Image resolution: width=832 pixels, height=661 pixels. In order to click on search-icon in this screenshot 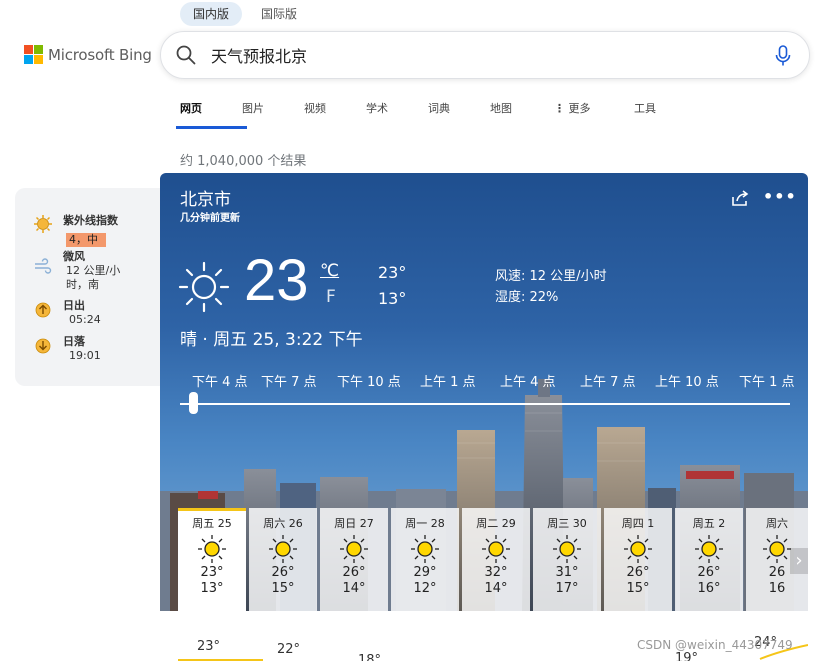, I will do `click(186, 55)`.